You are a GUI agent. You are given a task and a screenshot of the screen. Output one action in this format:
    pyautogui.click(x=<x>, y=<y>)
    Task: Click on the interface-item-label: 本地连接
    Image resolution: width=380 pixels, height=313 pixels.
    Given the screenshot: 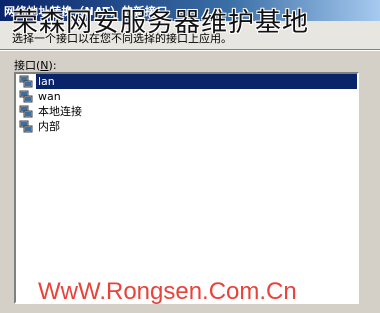 What is the action you would take?
    pyautogui.click(x=60, y=111)
    